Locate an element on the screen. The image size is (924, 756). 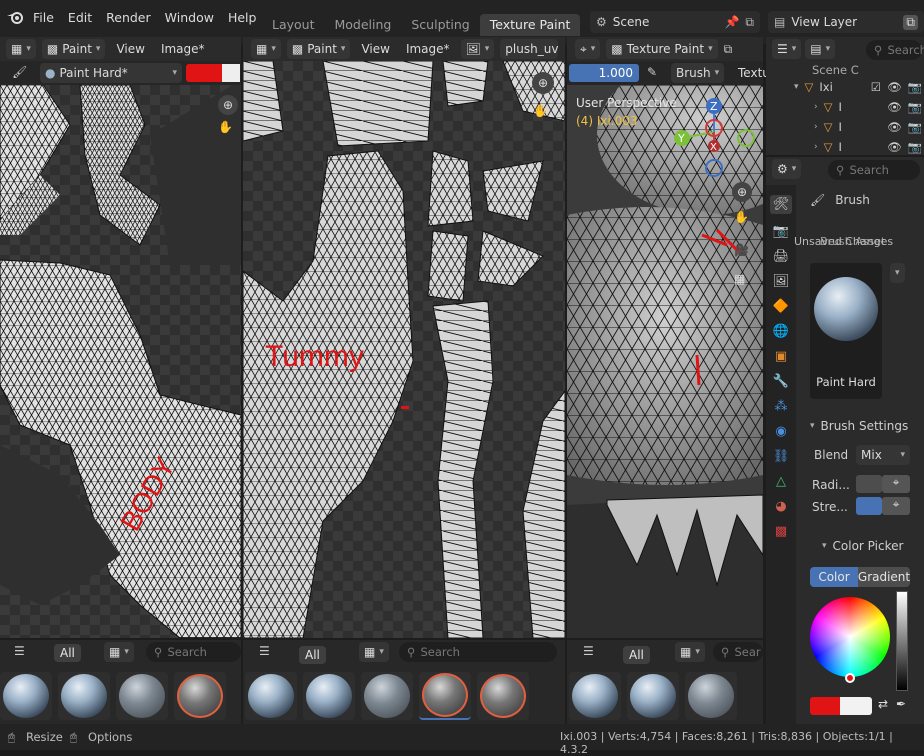
value-slider is located at coordinates (902, 641).